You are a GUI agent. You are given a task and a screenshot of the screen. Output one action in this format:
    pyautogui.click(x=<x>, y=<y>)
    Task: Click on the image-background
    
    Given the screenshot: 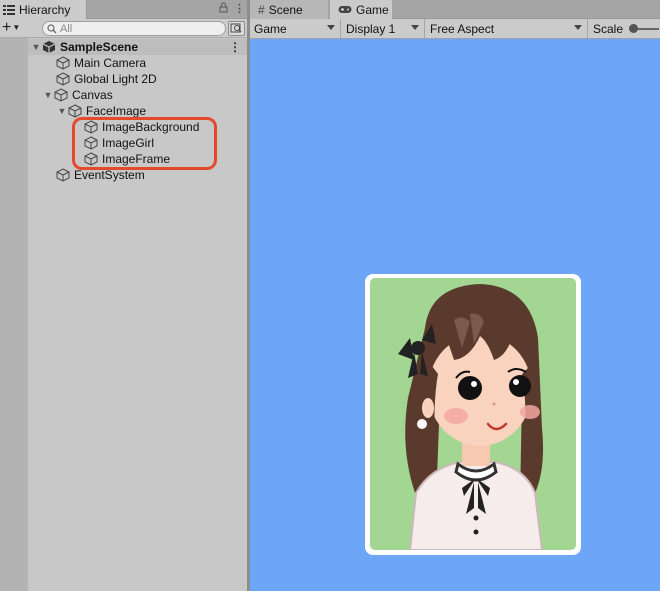 What is the action you would take?
    pyautogui.click(x=473, y=414)
    